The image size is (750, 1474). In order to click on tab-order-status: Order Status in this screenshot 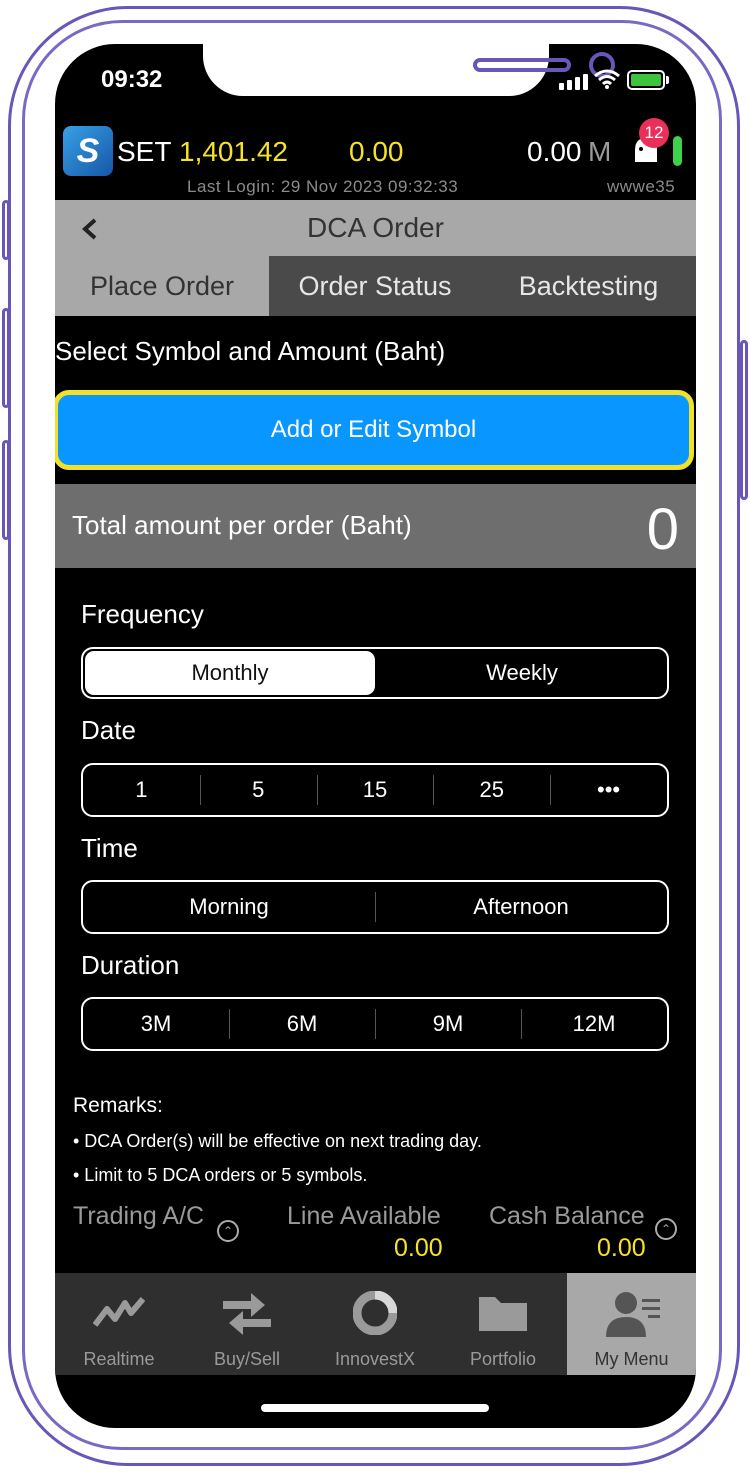, I will do `click(375, 286)`.